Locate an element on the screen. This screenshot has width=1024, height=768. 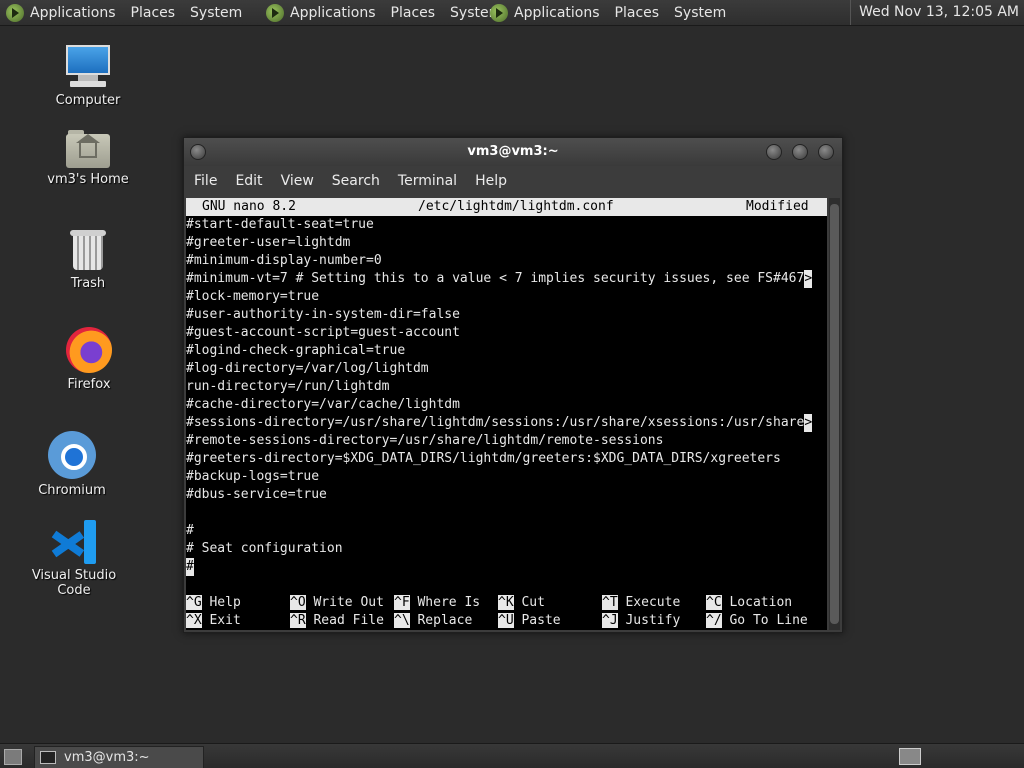
window-title: vm3@vm3:~ is located at coordinates (513, 151).